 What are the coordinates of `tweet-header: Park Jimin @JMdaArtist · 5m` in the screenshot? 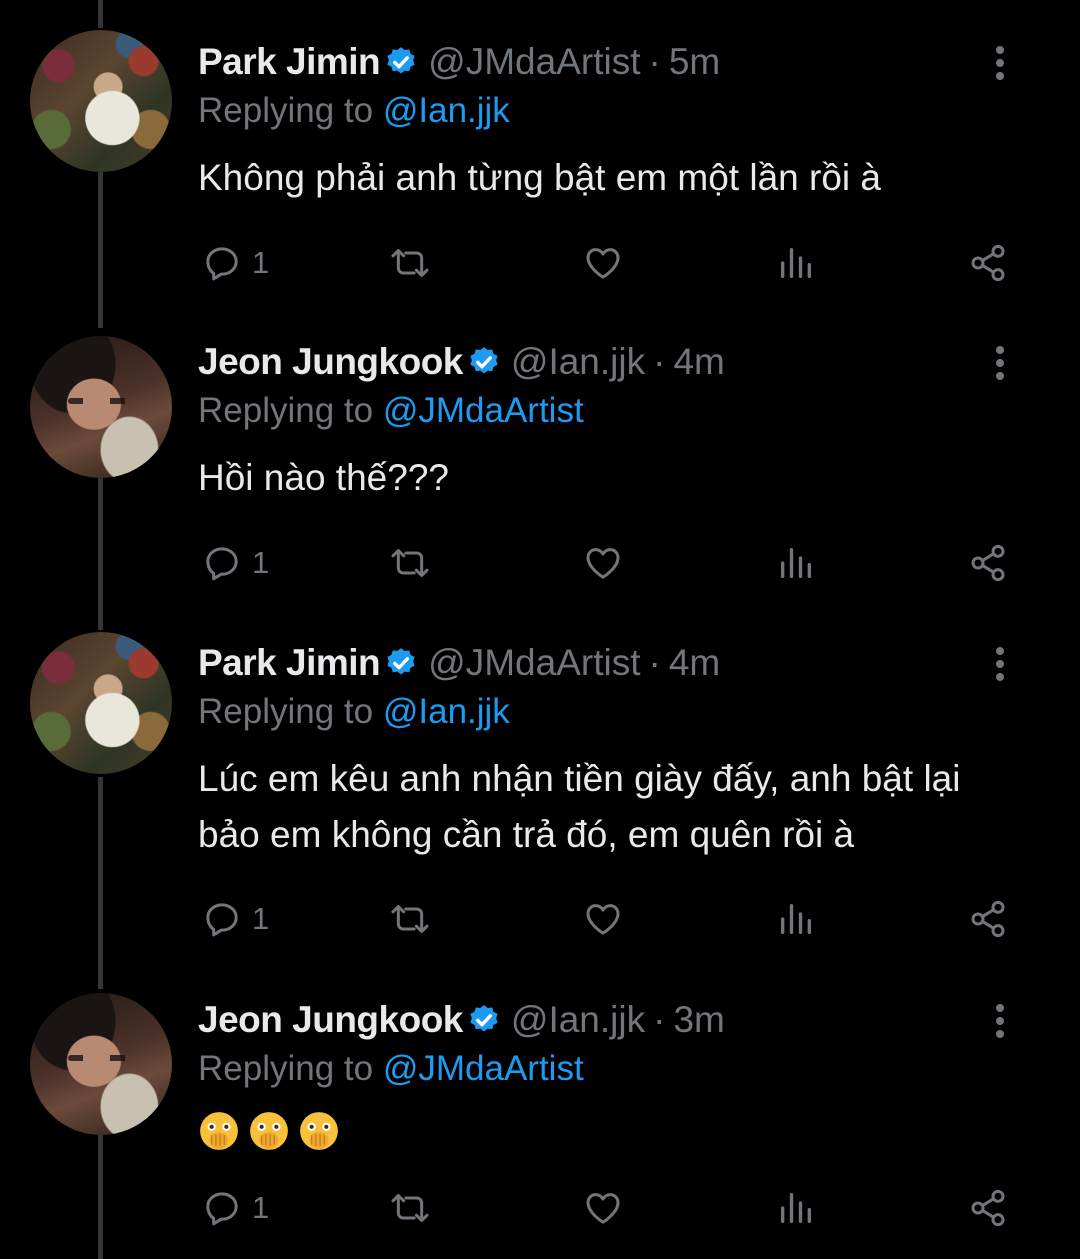 It's located at (609, 62).